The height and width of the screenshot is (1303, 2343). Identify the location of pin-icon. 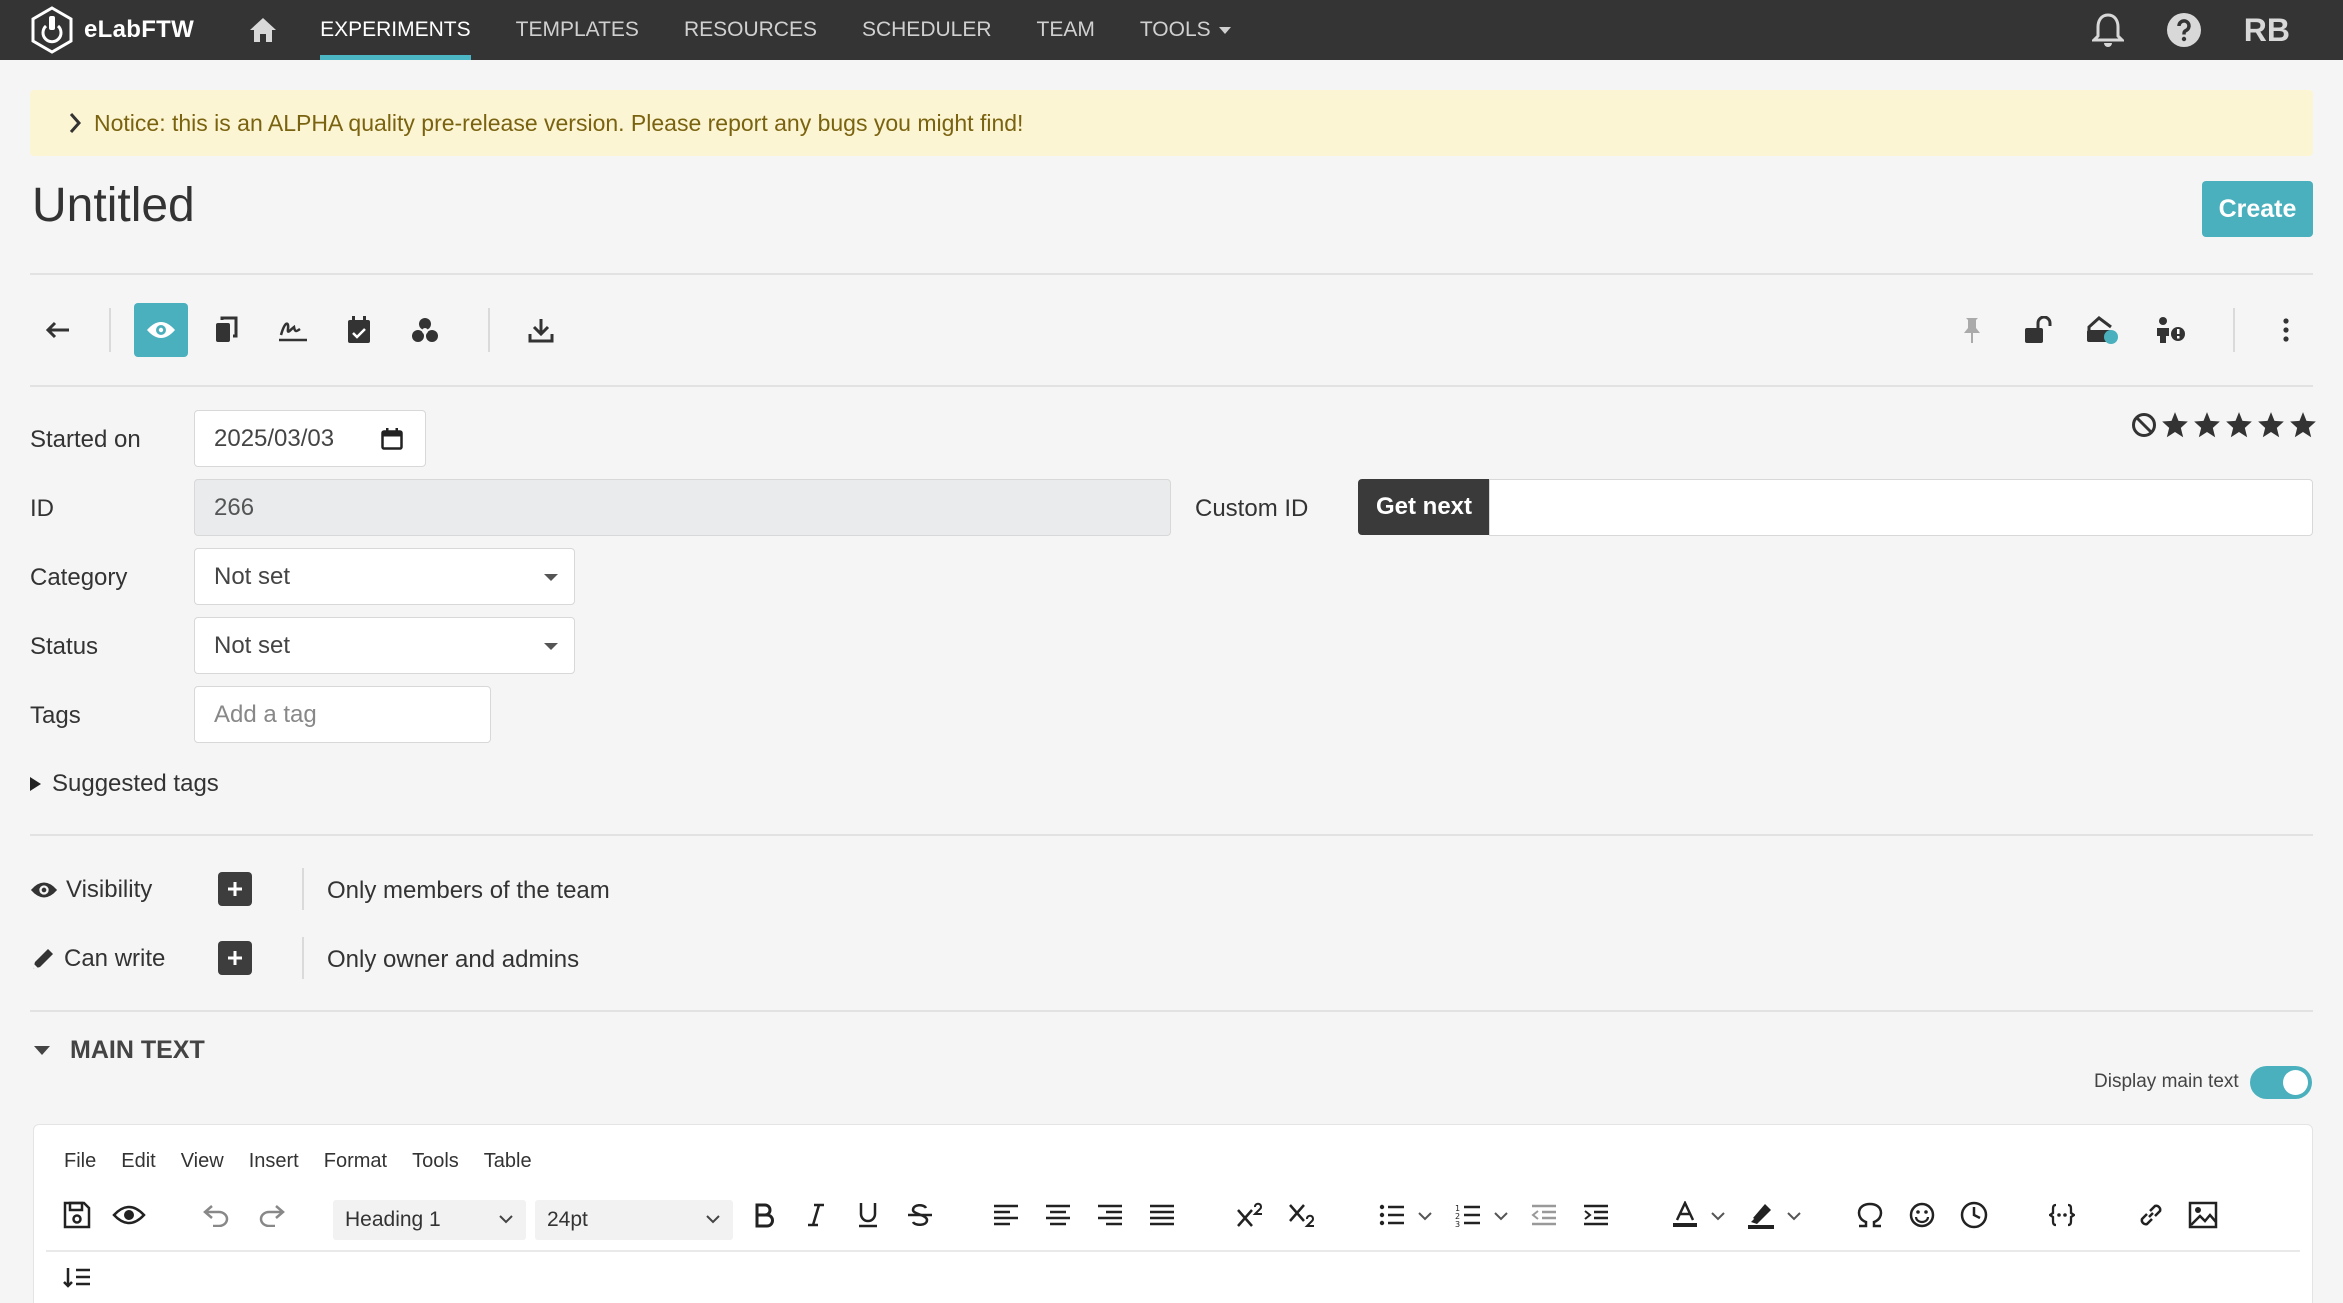
(1972, 330).